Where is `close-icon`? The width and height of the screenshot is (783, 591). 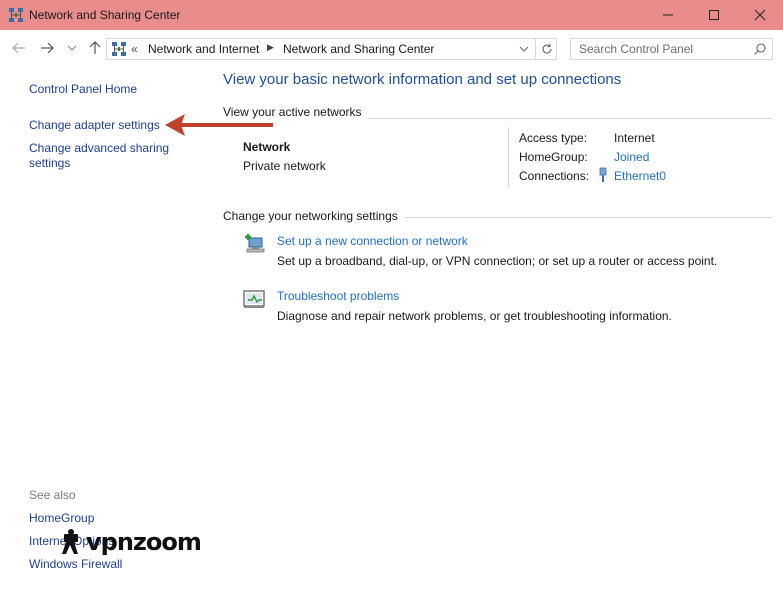 close-icon is located at coordinates (760, 15).